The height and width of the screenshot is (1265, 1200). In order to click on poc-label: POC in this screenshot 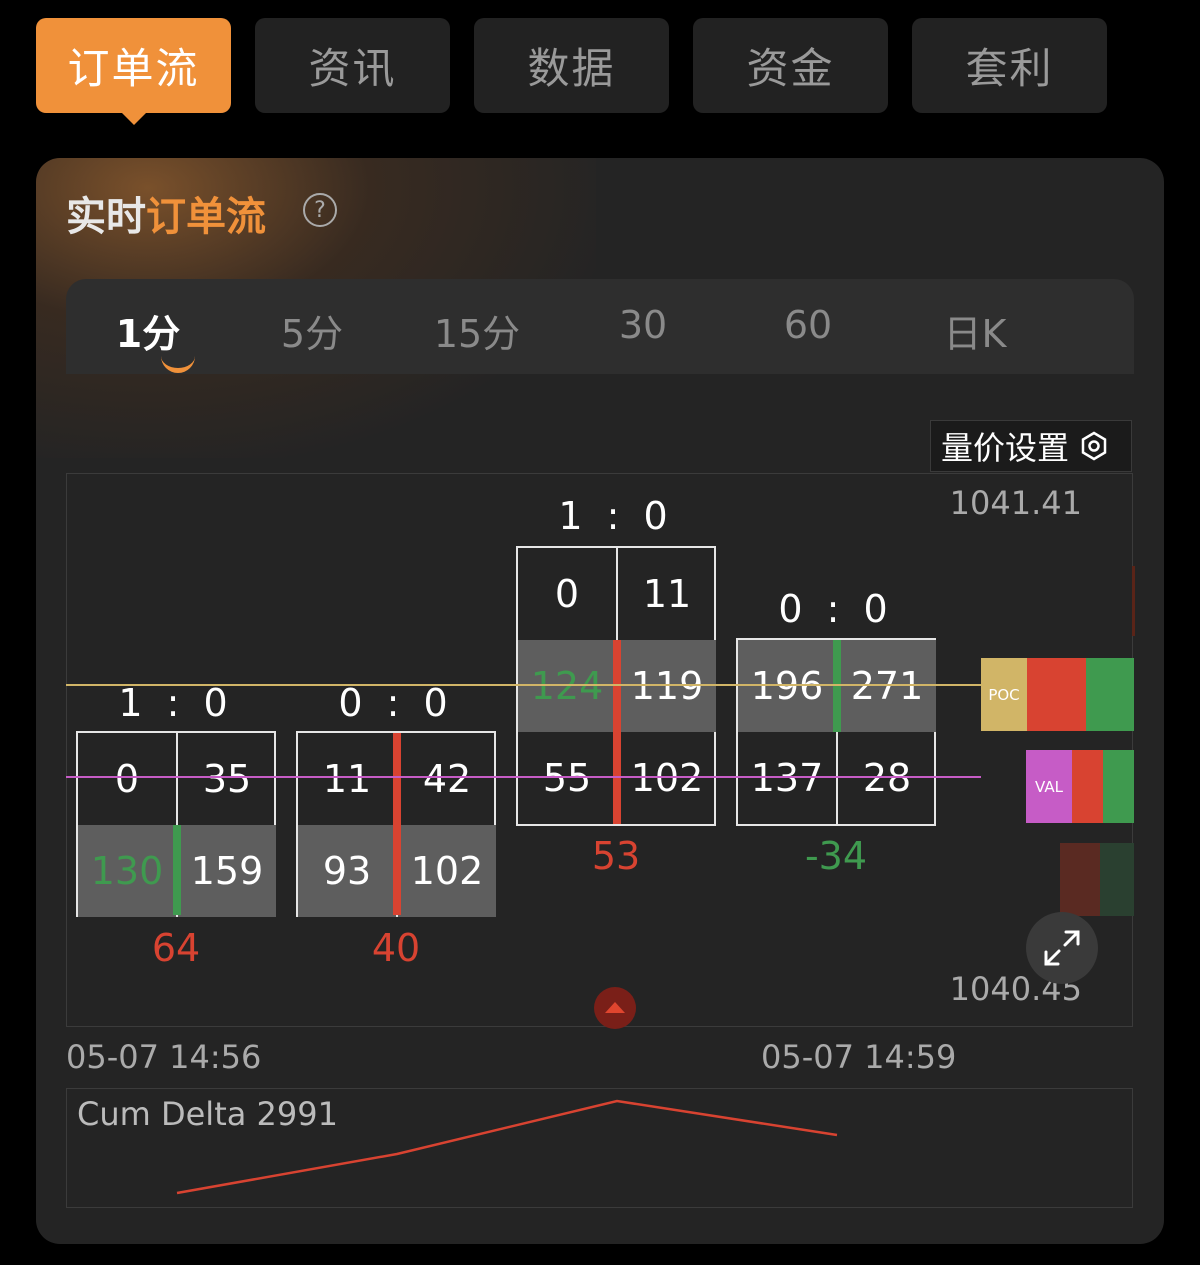, I will do `click(1004, 694)`.